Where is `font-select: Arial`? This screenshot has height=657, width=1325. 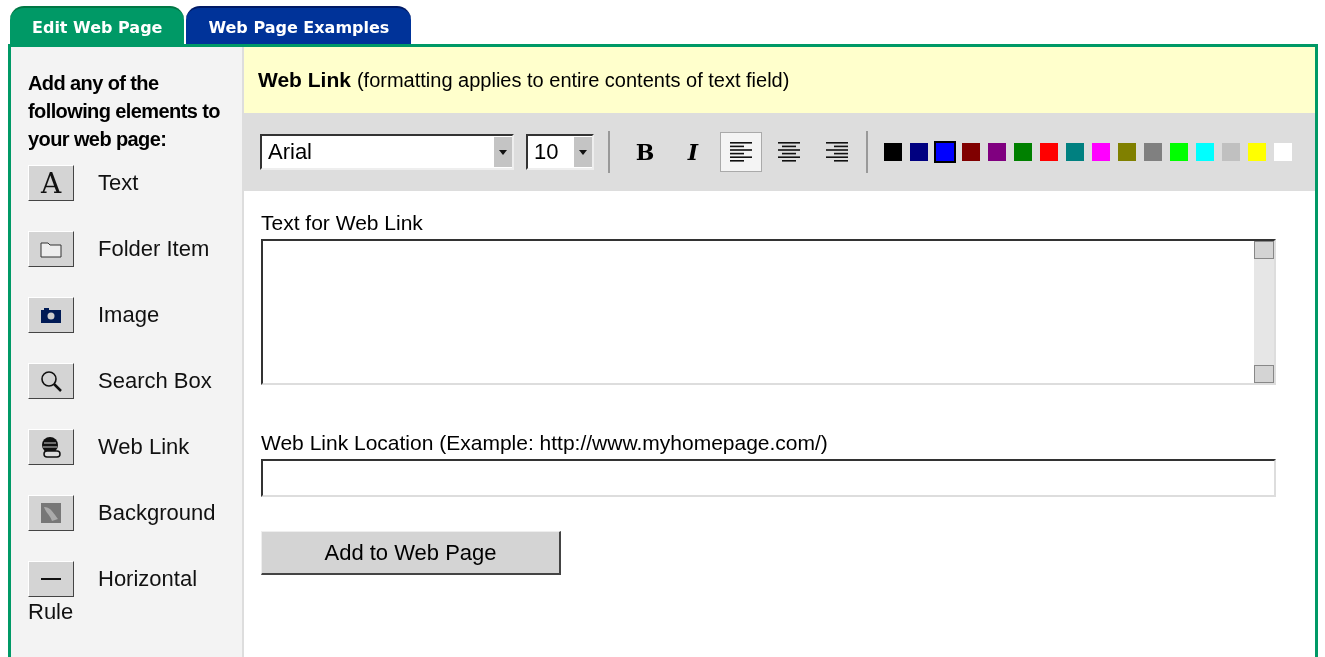 font-select: Arial is located at coordinates (387, 152).